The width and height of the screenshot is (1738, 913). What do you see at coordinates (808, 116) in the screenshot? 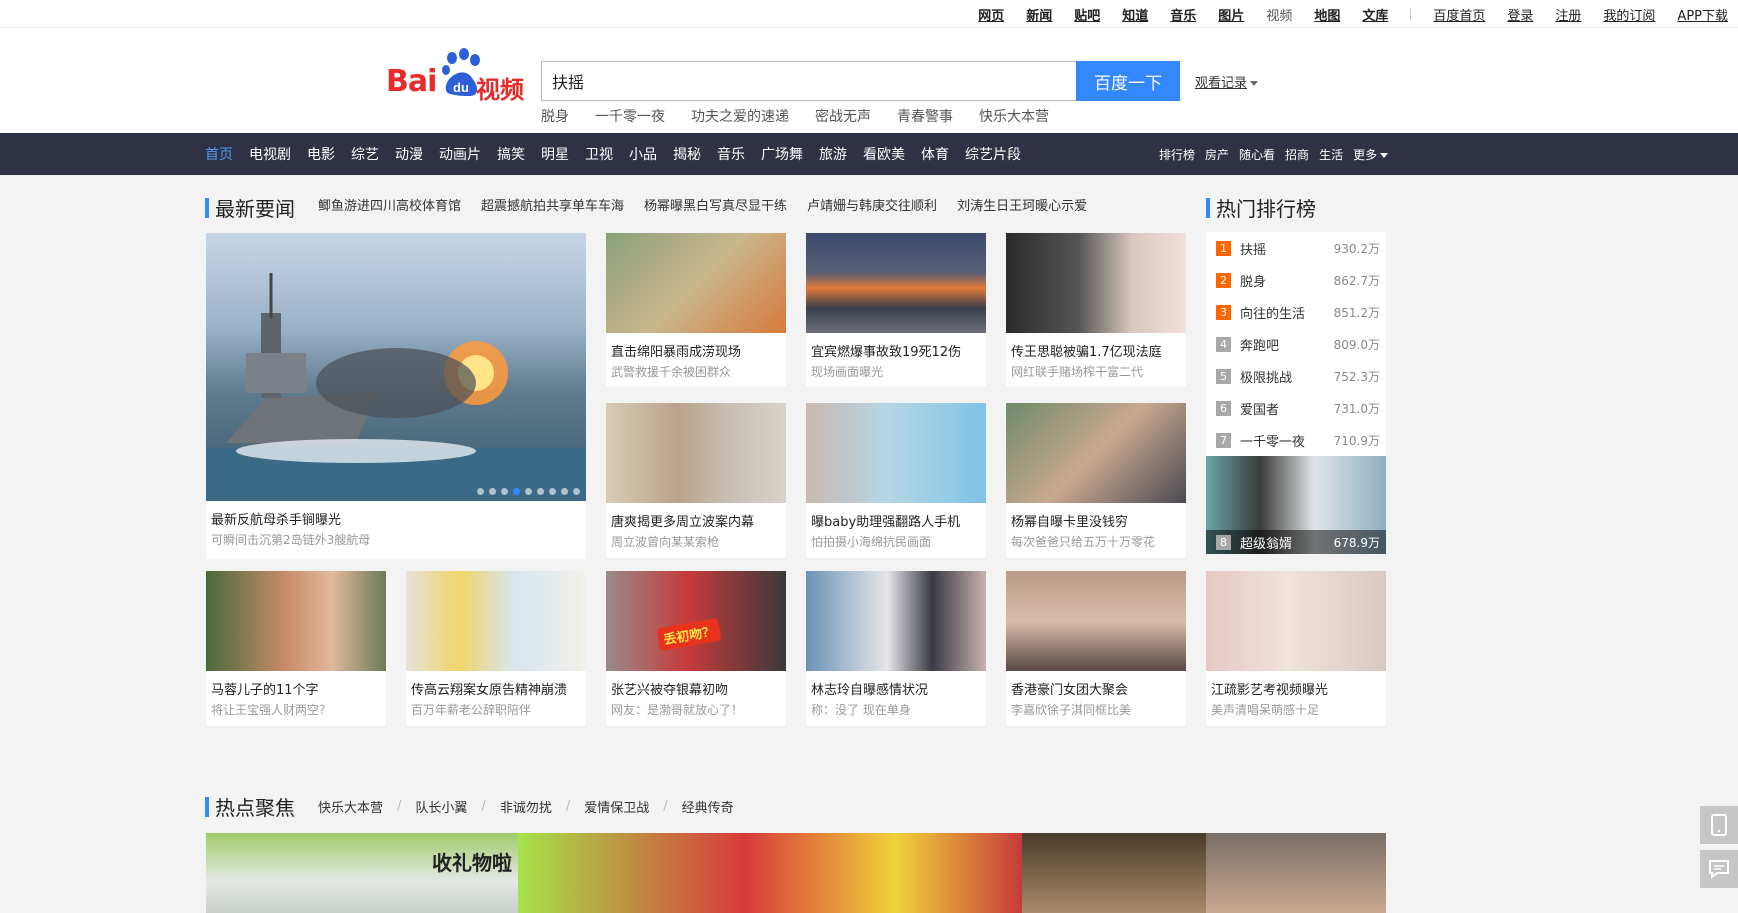
I see `hot-search-words: 脱身 一千零一夜 功夫之爱的速递 密战无声 青春警事 快乐大本营` at bounding box center [808, 116].